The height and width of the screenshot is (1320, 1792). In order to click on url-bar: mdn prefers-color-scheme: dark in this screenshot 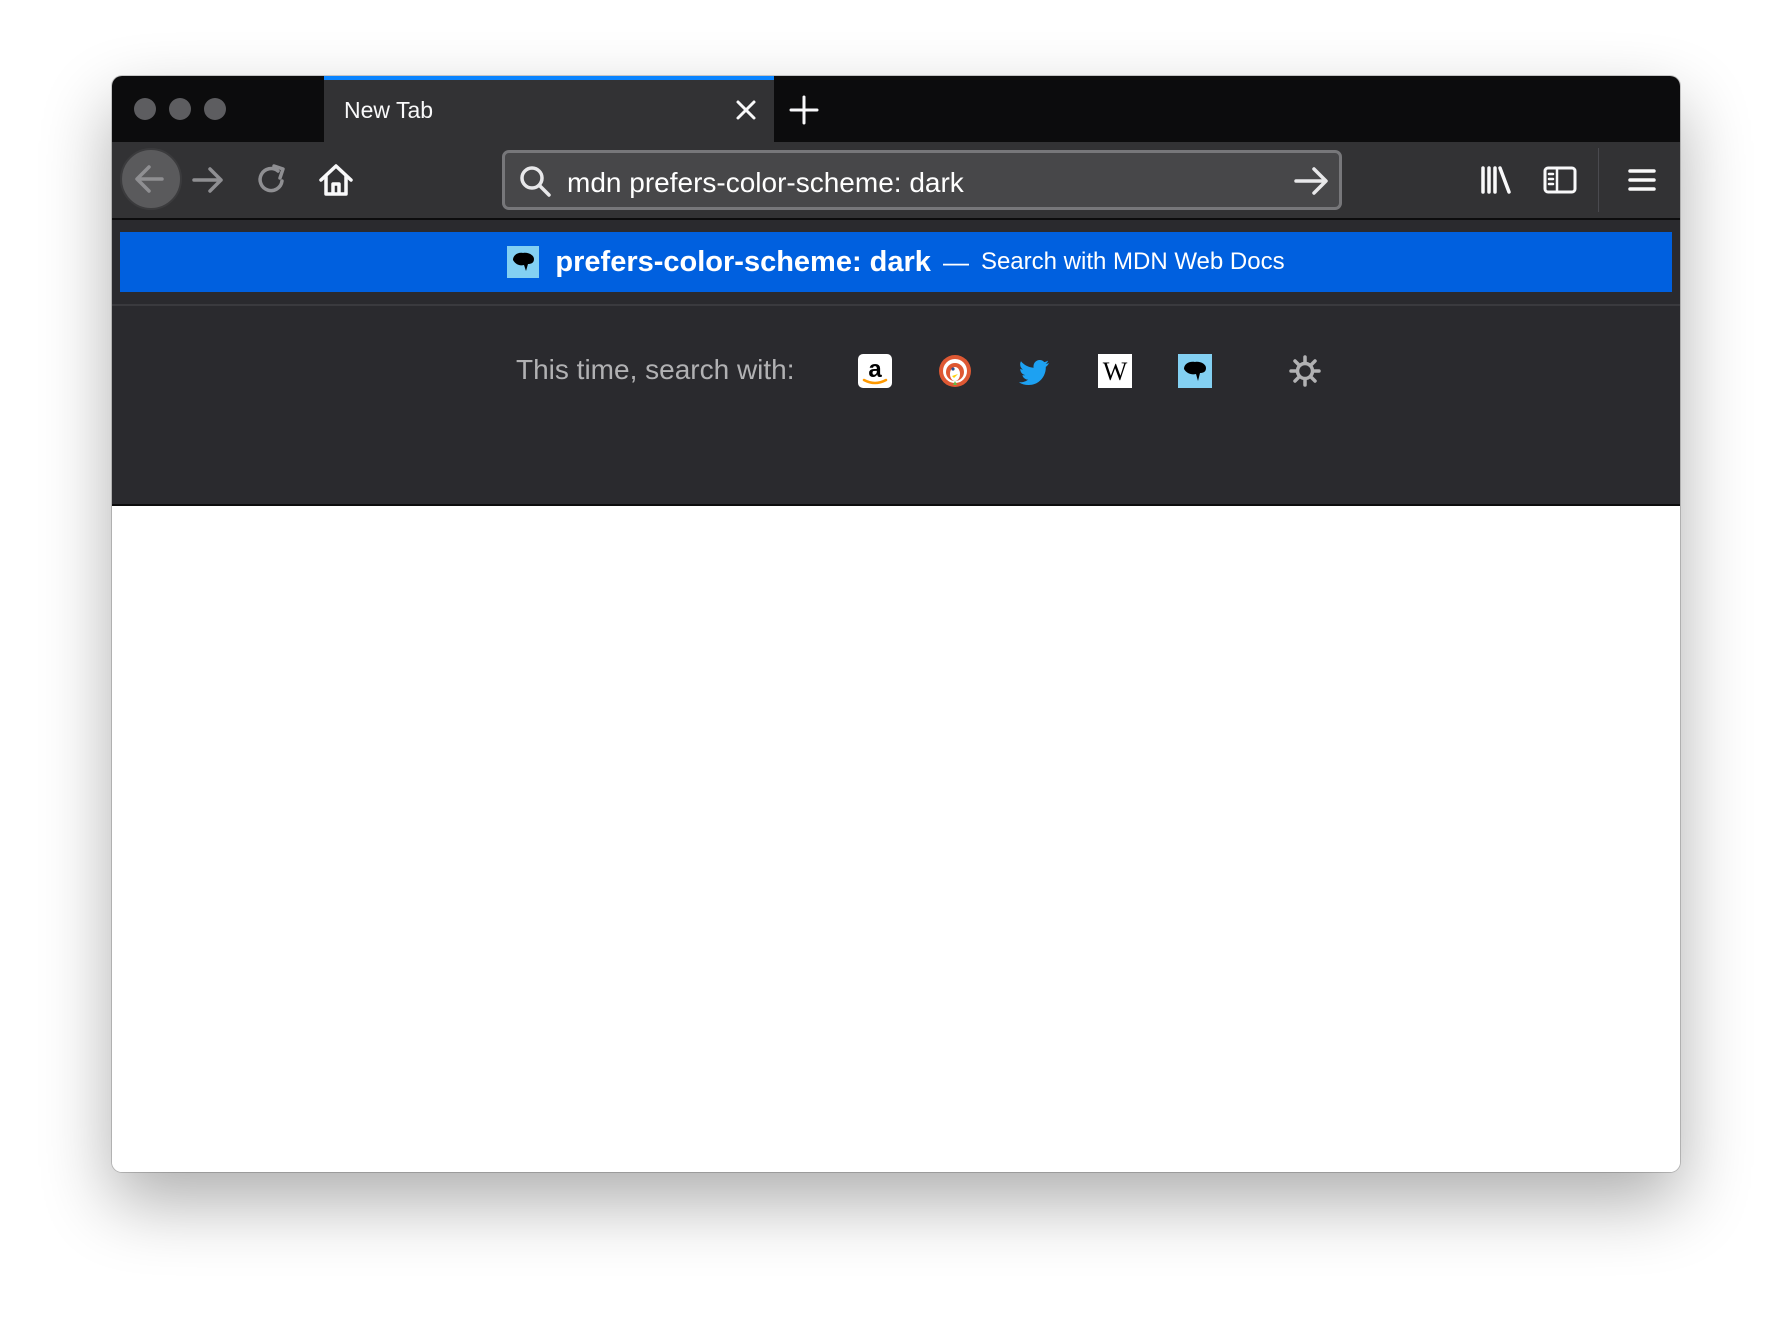, I will do `click(922, 180)`.